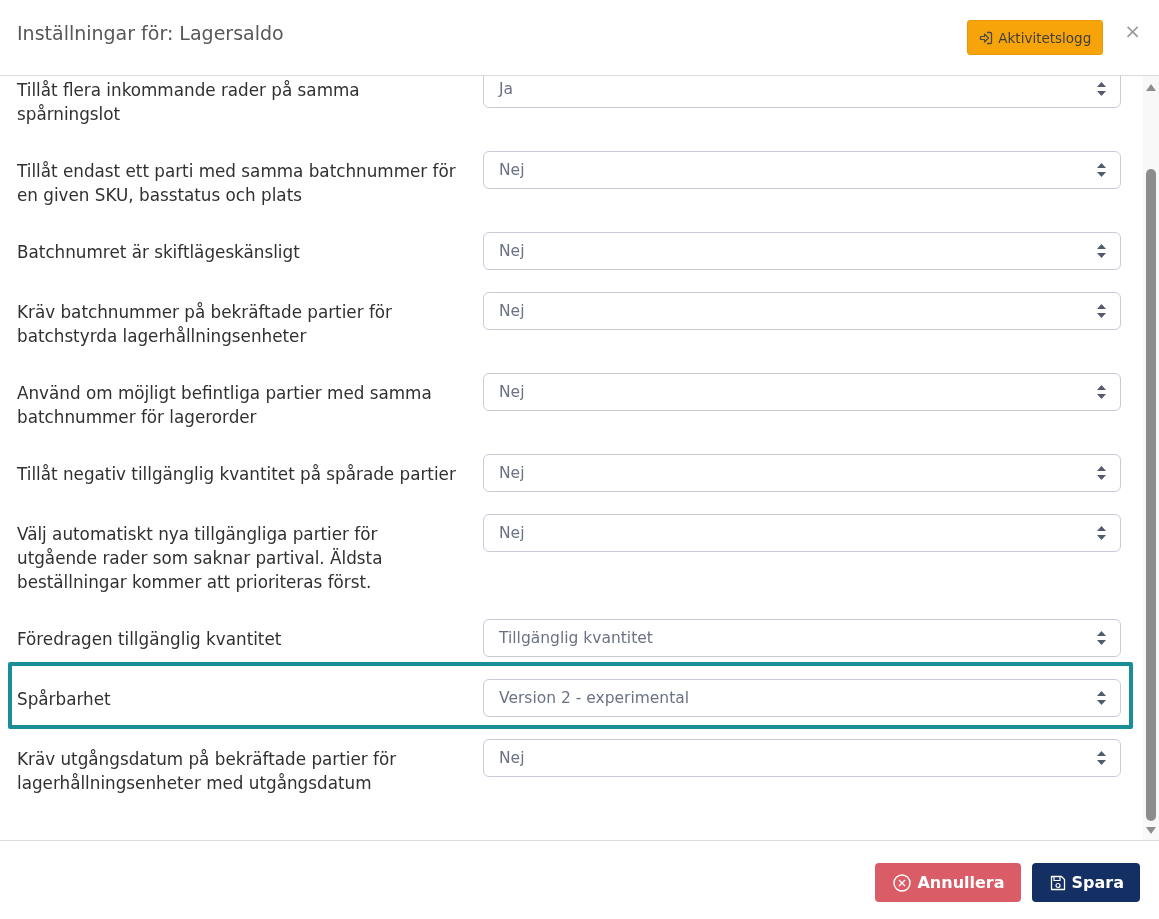 The height and width of the screenshot is (919, 1159). Describe the element at coordinates (986, 37) in the screenshot. I see `login-arrow-icon` at that location.